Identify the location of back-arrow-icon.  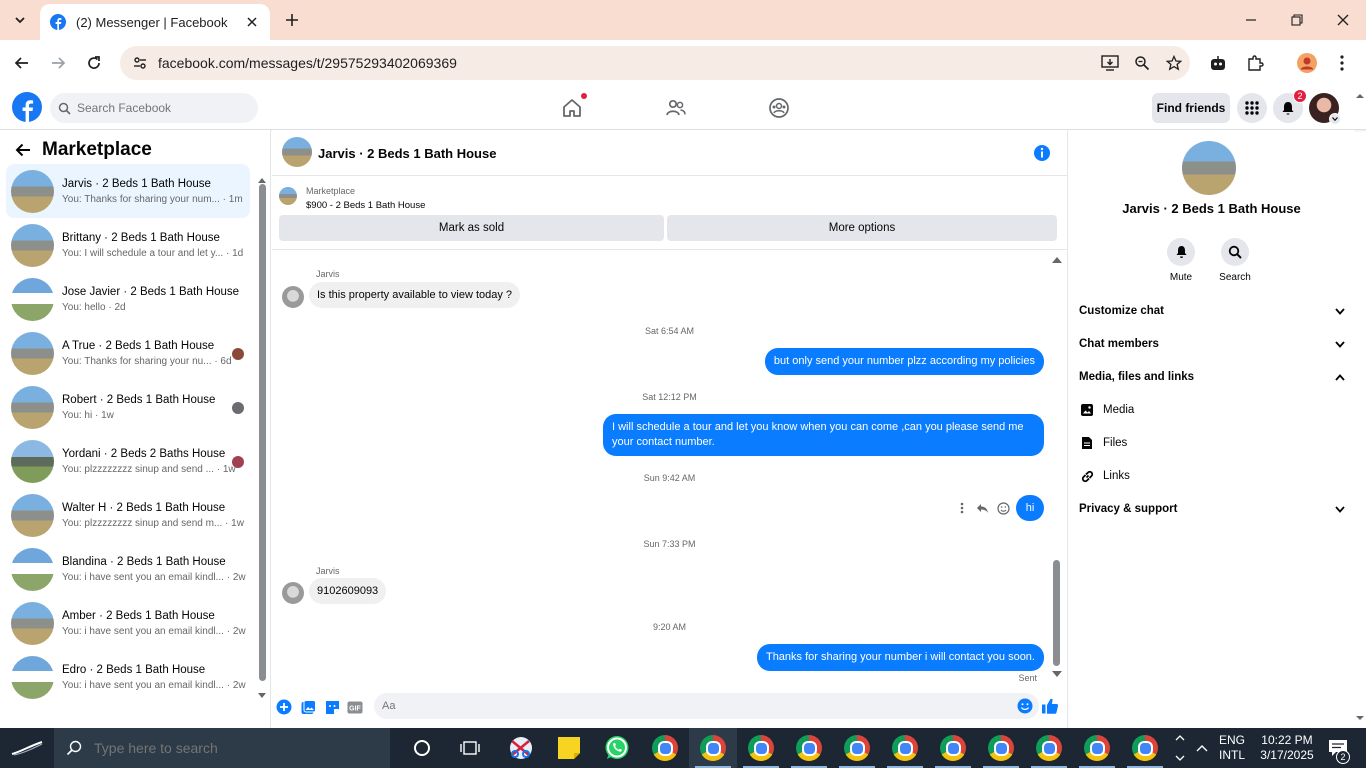
(23, 150).